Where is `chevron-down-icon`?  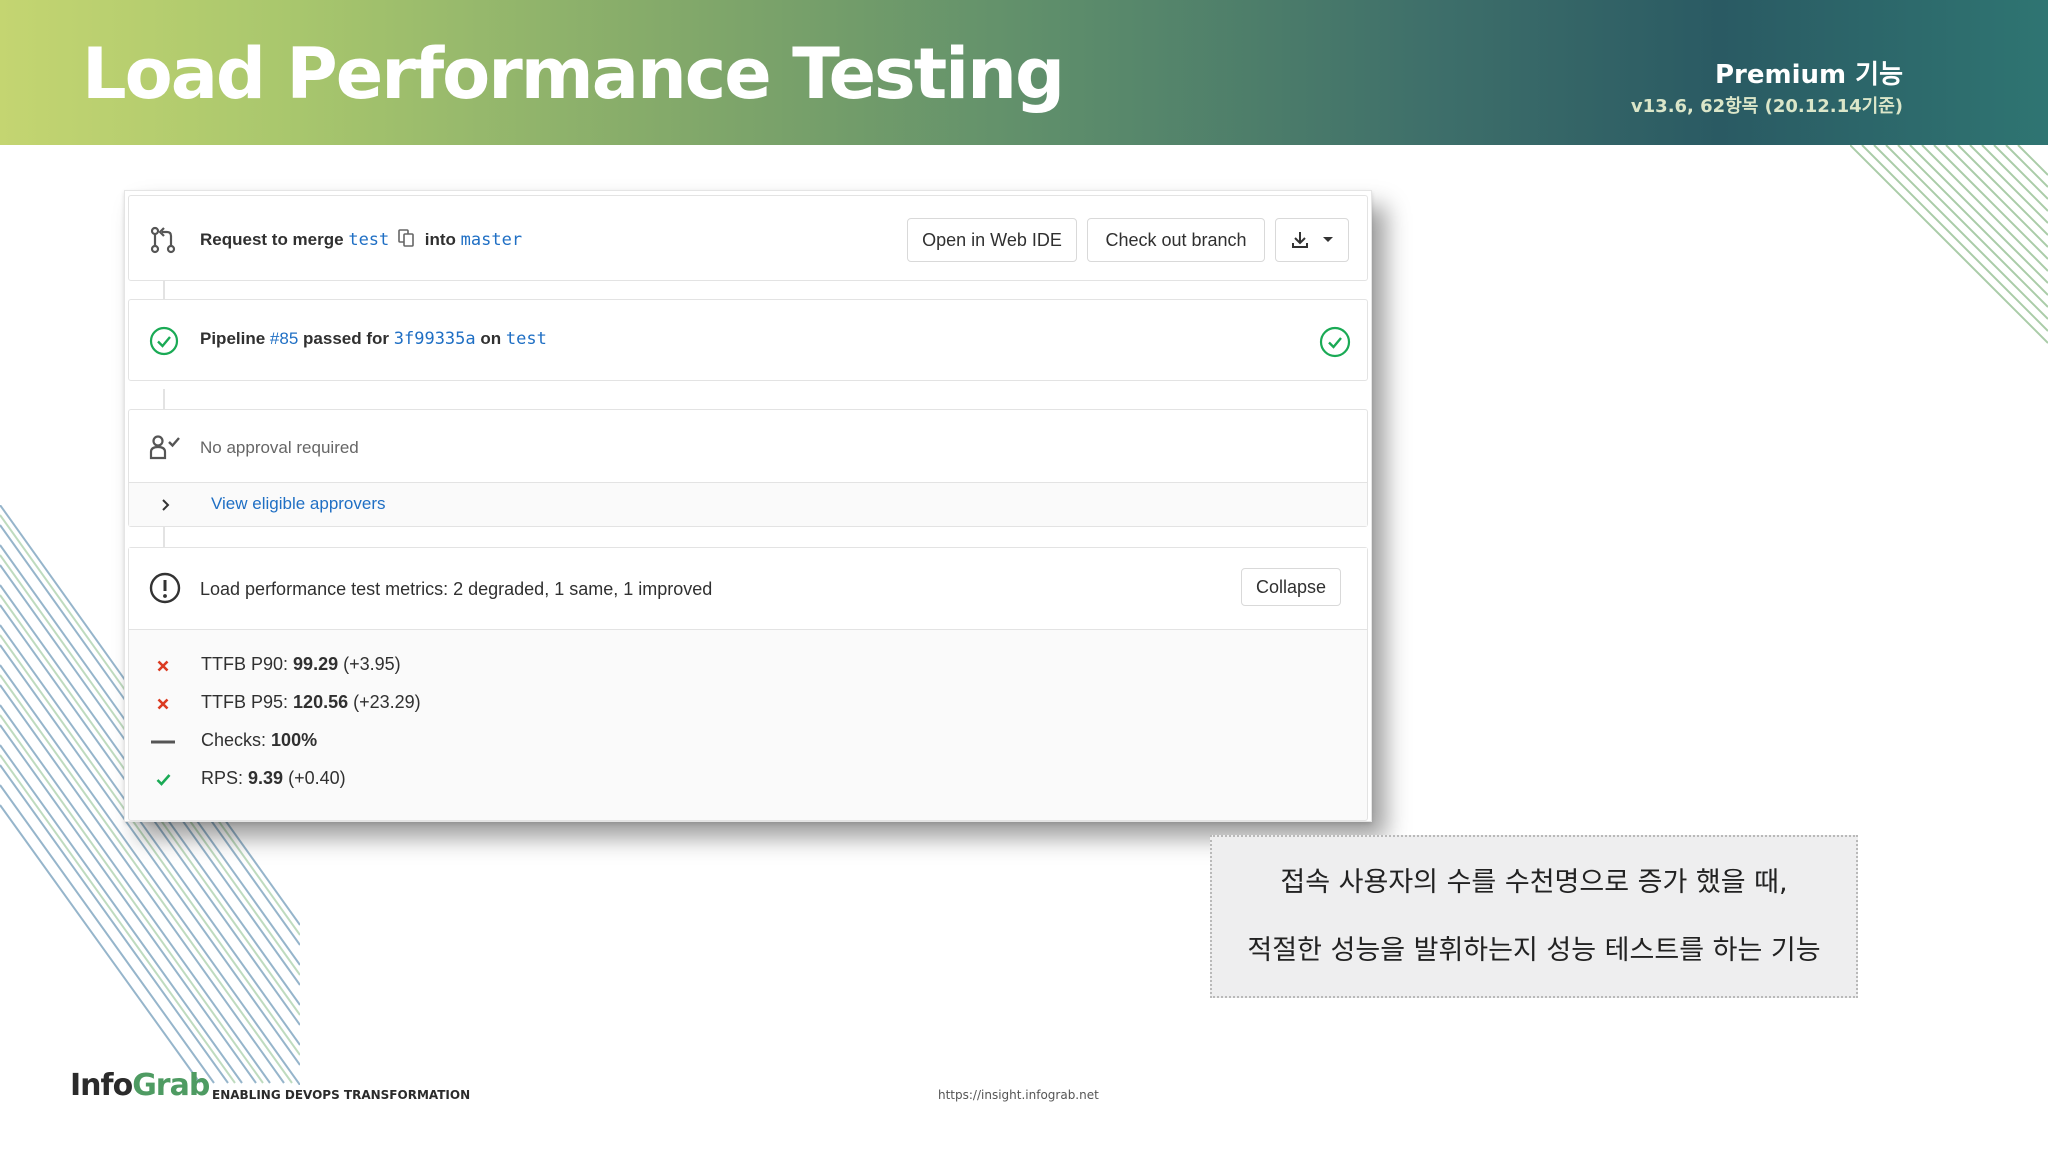 chevron-down-icon is located at coordinates (1328, 239).